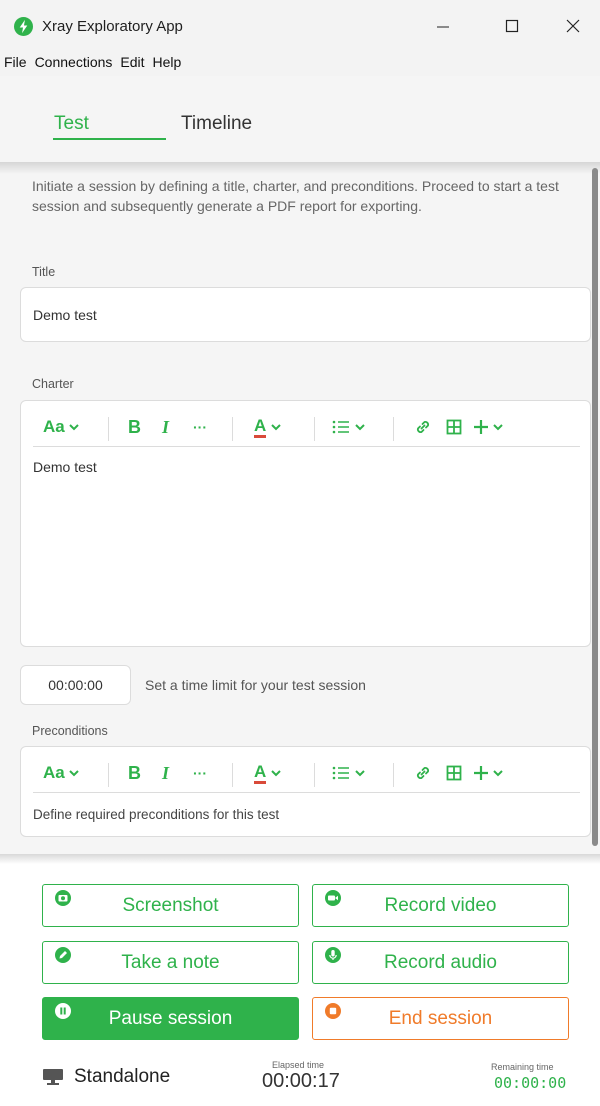 This screenshot has width=600, height=1106. What do you see at coordinates (300, 26) in the screenshot?
I see `title-bar: Xray Exploratory App` at bounding box center [300, 26].